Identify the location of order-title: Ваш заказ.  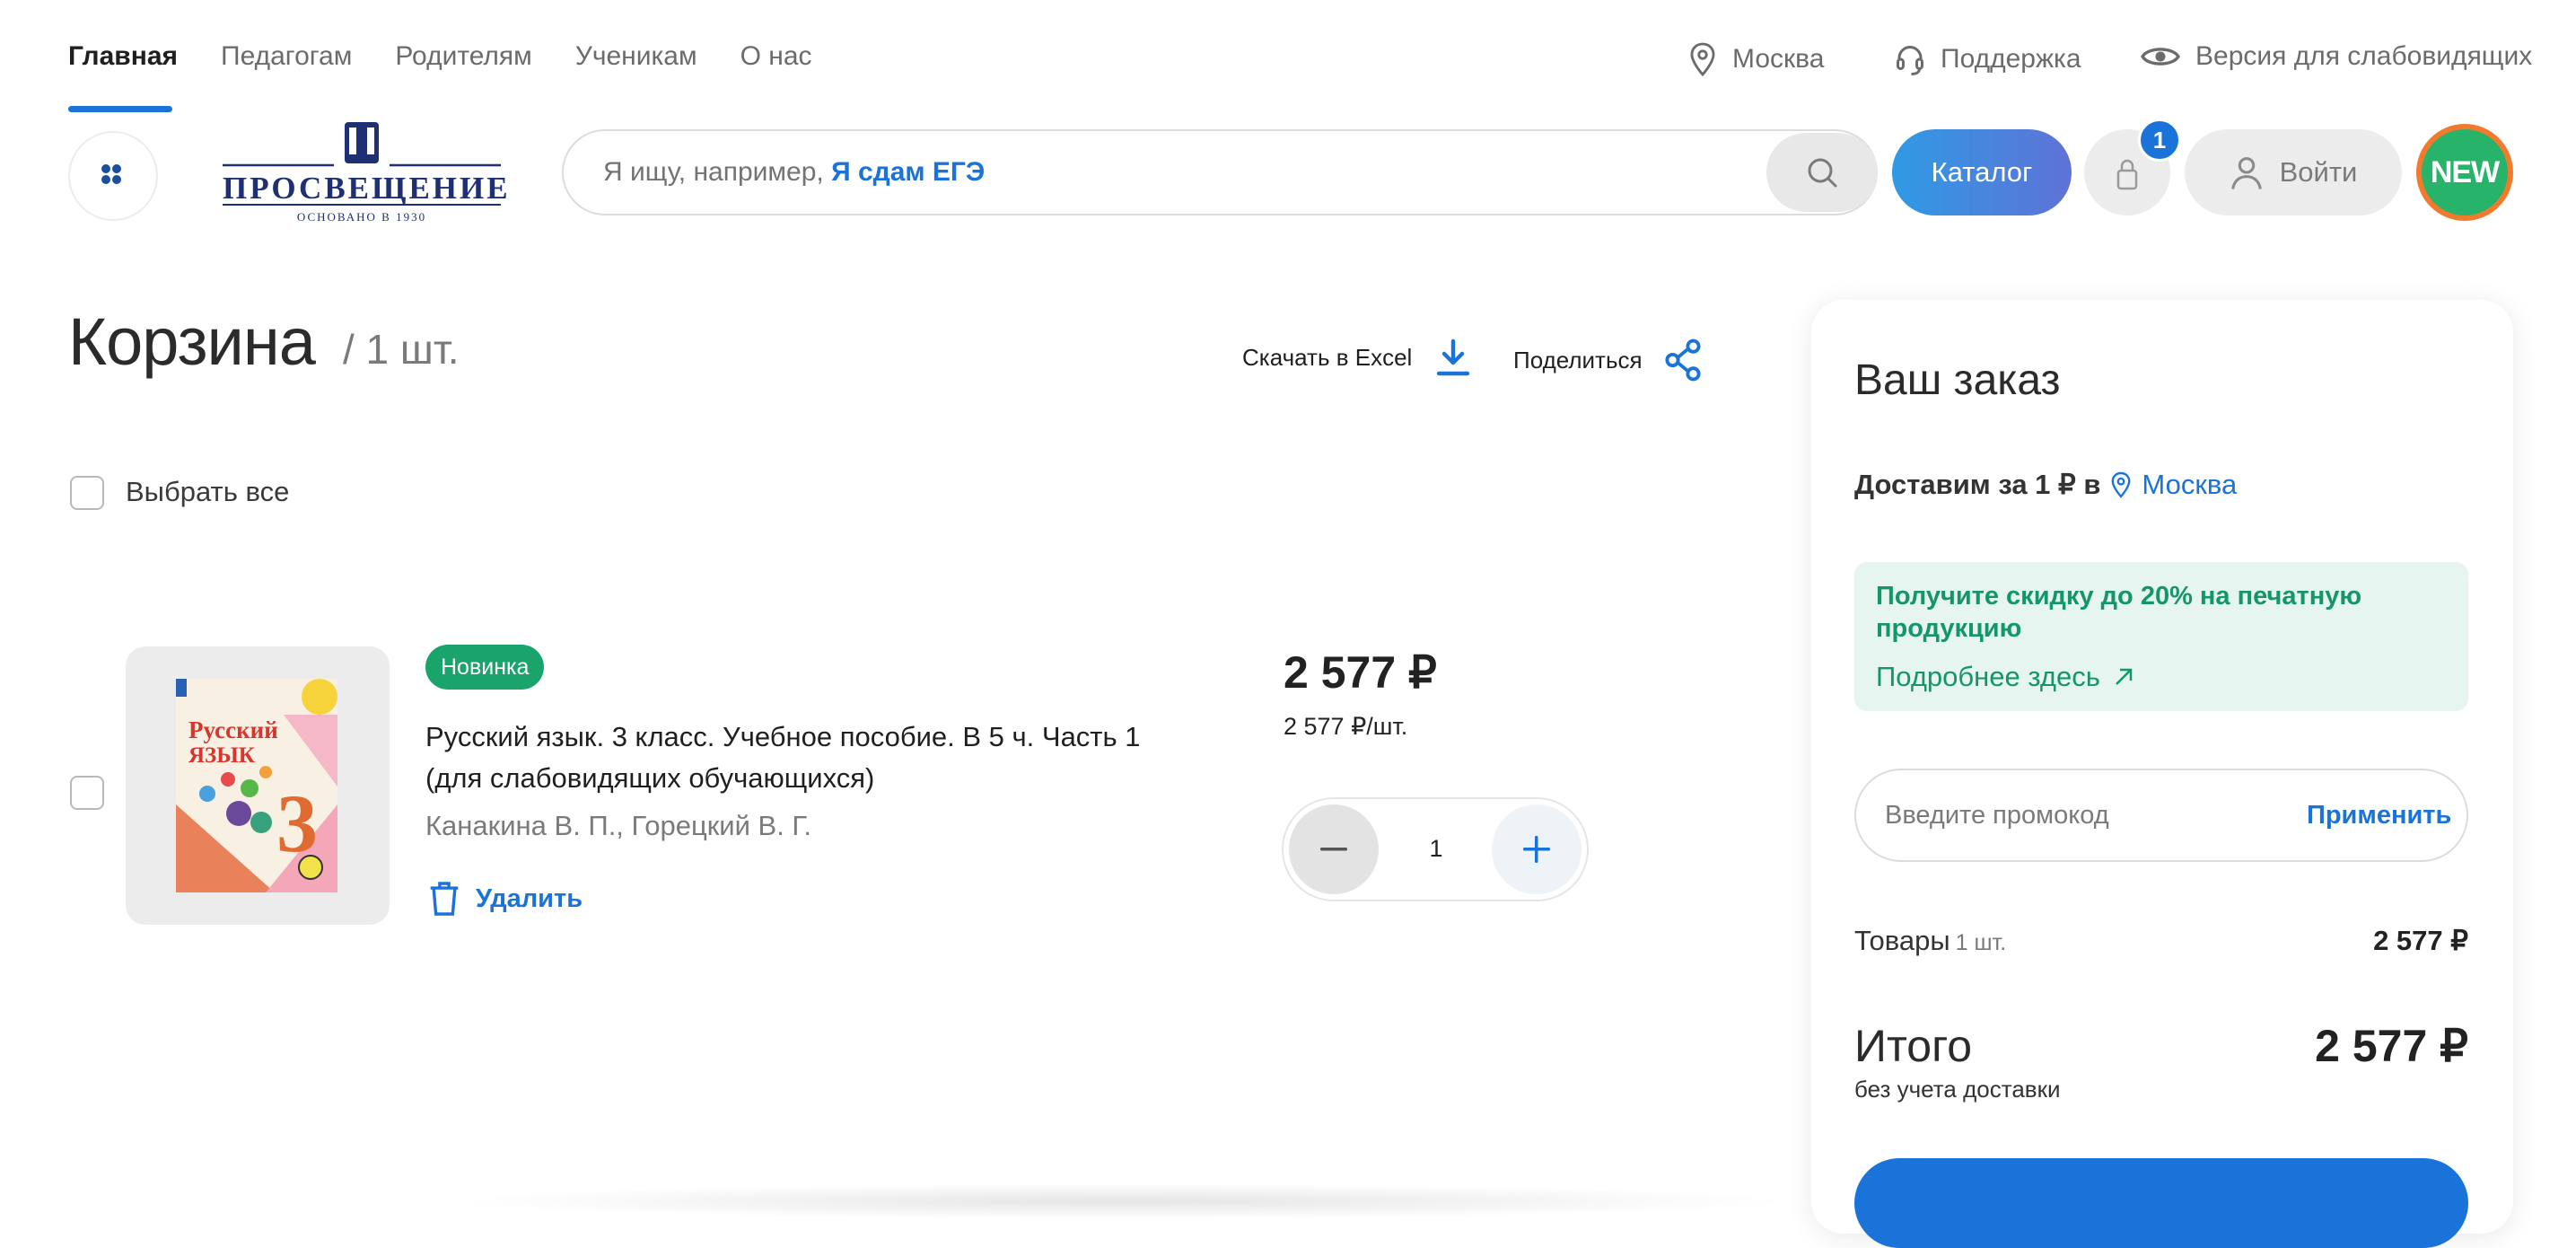
(1957, 380).